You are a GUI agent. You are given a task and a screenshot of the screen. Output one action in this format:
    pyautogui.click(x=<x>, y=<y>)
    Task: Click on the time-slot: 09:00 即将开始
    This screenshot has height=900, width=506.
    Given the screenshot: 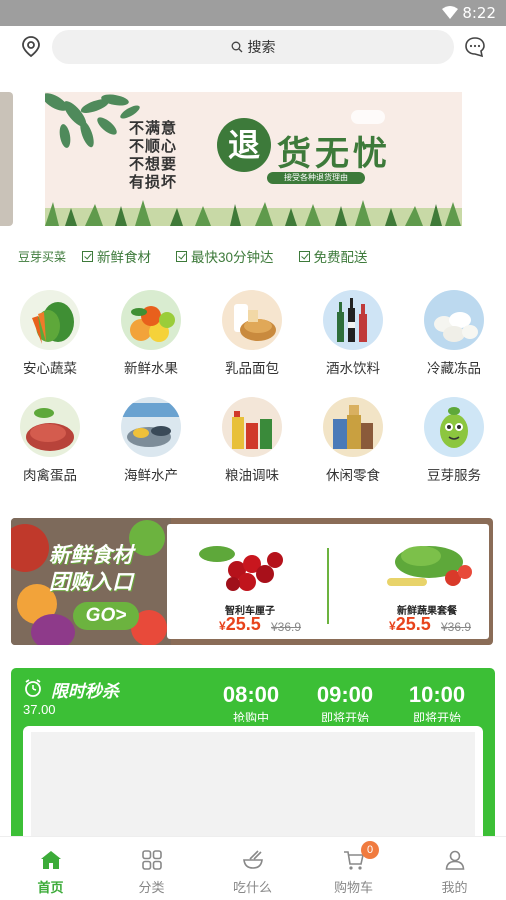 What is the action you would take?
    pyautogui.click(x=345, y=702)
    